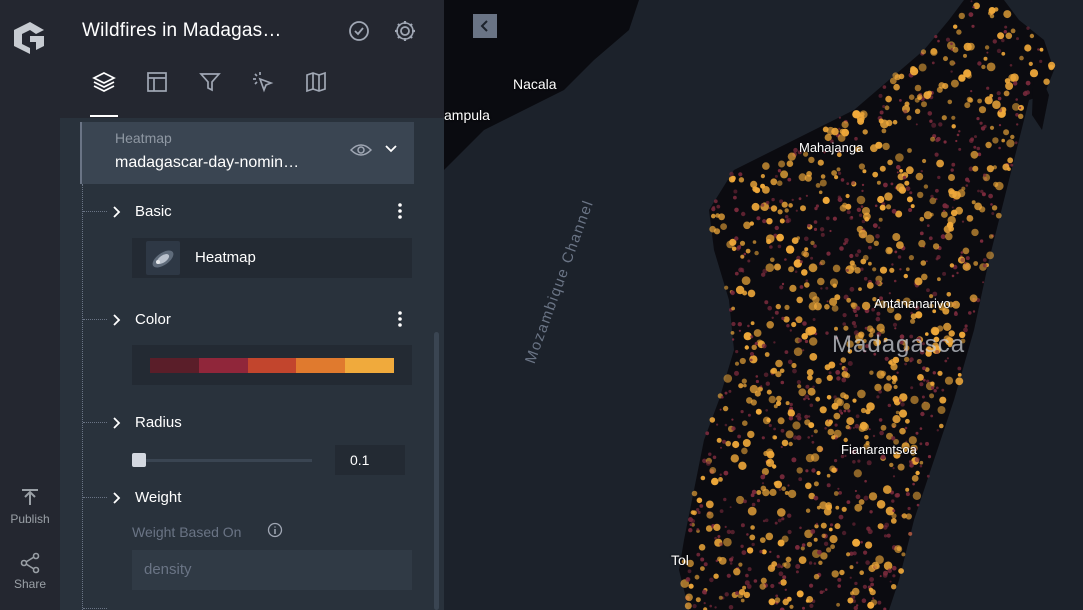 This screenshot has height=610, width=1083. I want to click on eye-icon, so click(361, 150).